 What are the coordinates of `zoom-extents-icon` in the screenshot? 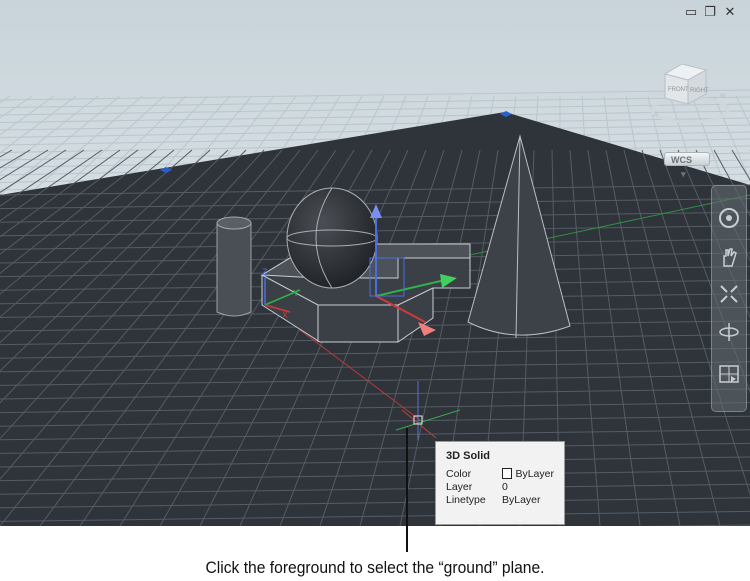 It's located at (729, 294).